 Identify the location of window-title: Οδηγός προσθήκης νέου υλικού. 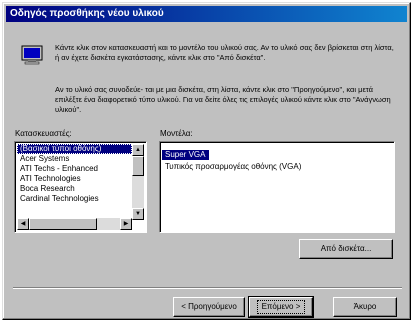
(87, 13).